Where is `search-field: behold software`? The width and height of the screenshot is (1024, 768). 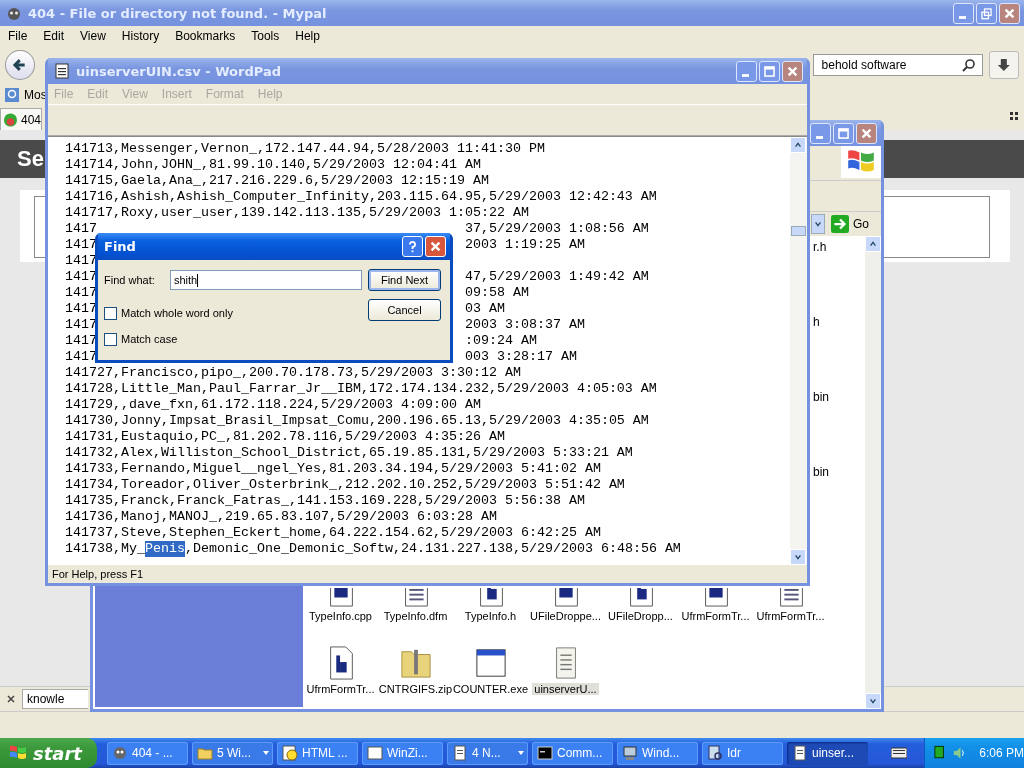
search-field: behold software is located at coordinates (898, 65).